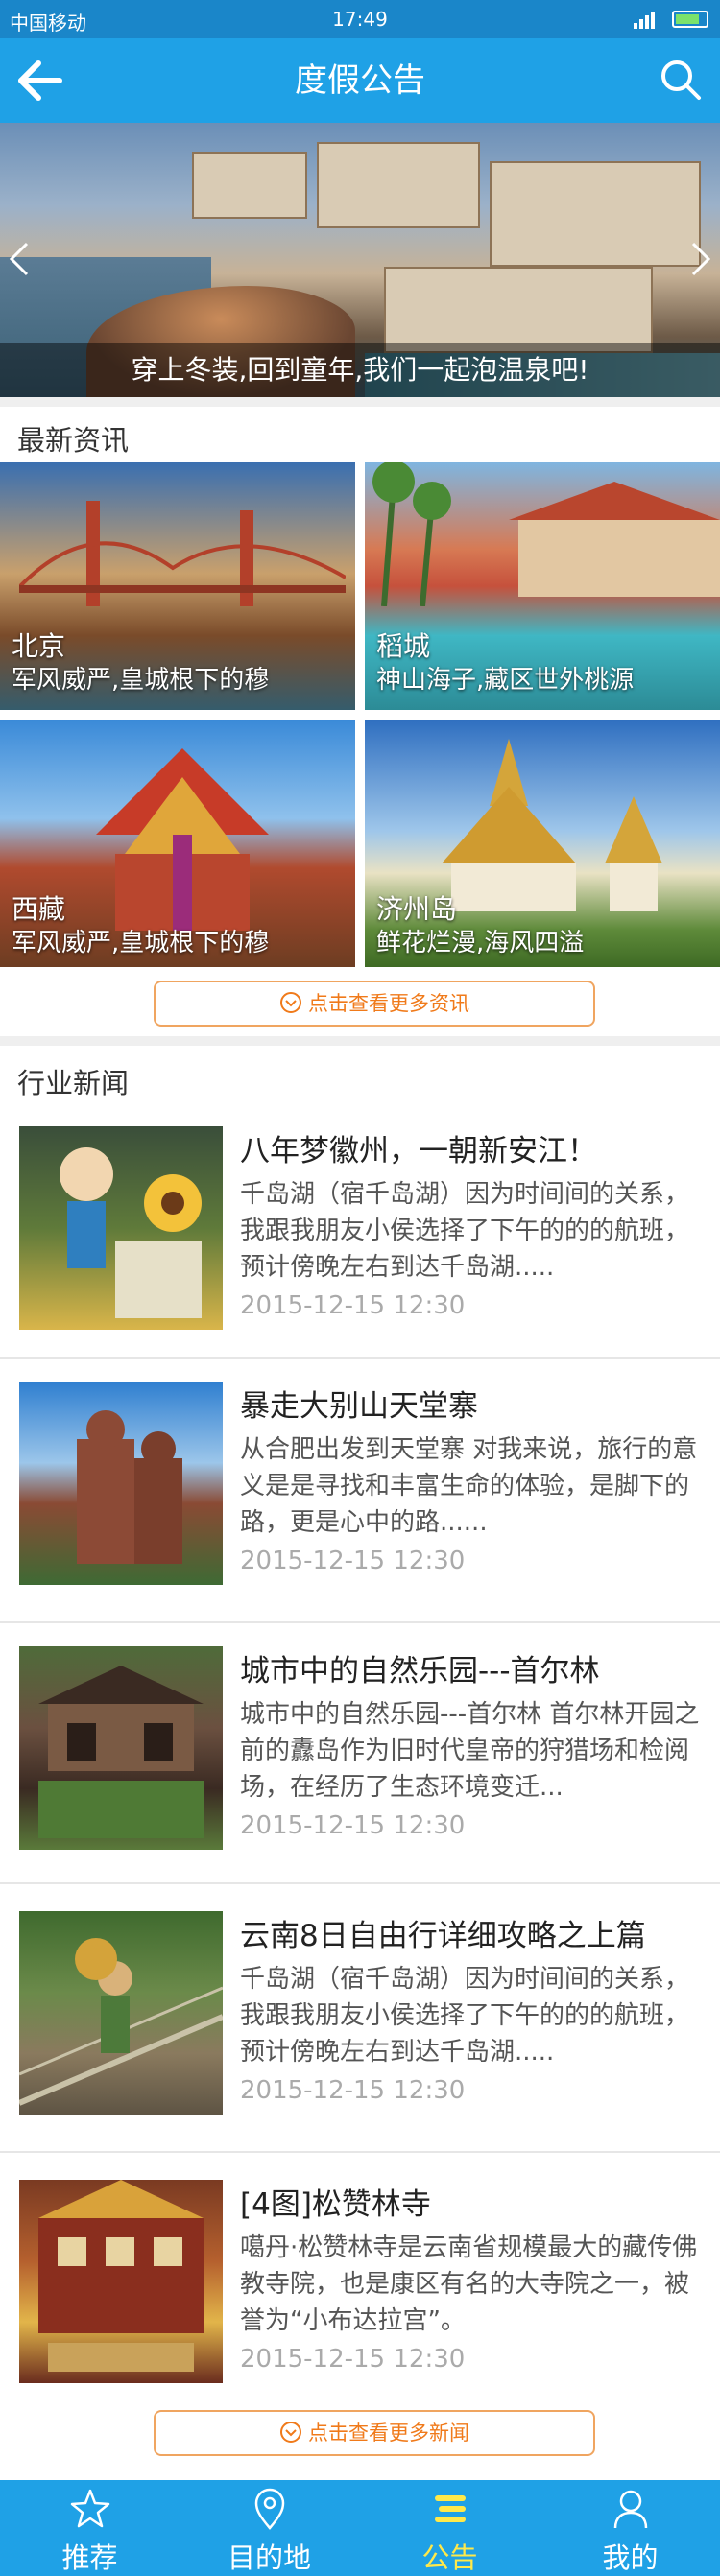 This screenshot has width=720, height=2576. What do you see at coordinates (505, 680) in the screenshot?
I see `destination-desc: 神山海子,藏区世外桃源` at bounding box center [505, 680].